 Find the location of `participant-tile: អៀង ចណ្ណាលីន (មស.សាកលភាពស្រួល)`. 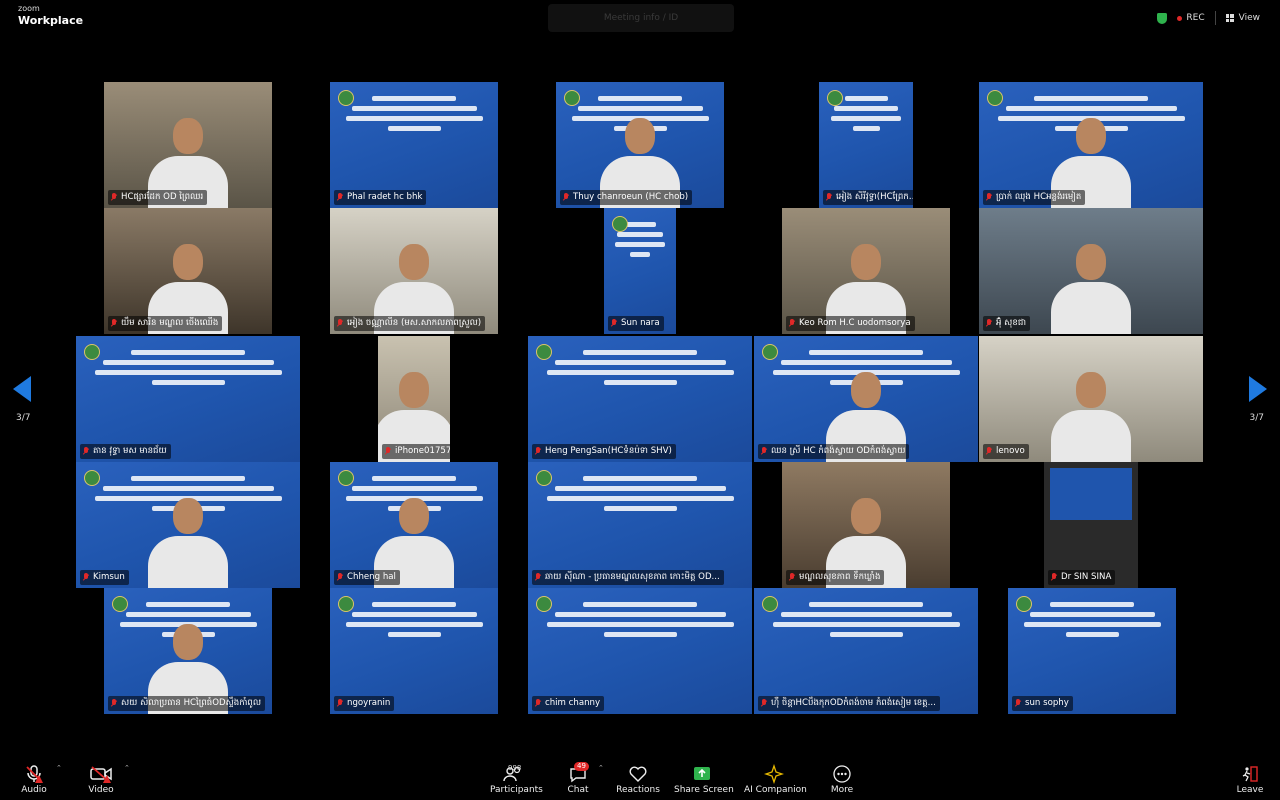

participant-tile: អៀង ចណ្ណាលីន (មស.សាកលភាពស្រួល) is located at coordinates (414, 271).